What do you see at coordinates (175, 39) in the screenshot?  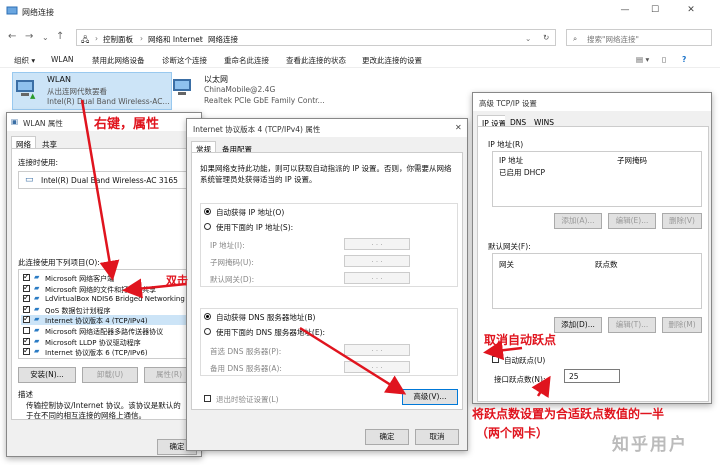 I see `breadcrumb-network-internet: 网络和 Internet` at bounding box center [175, 39].